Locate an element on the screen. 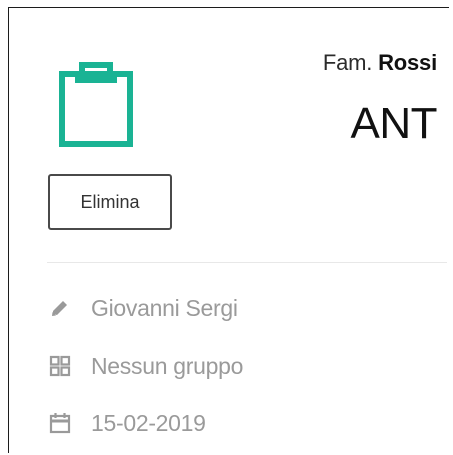 Image resolution: width=453 pixels, height=455 pixels. family-prefix: Fam. is located at coordinates (347, 62).